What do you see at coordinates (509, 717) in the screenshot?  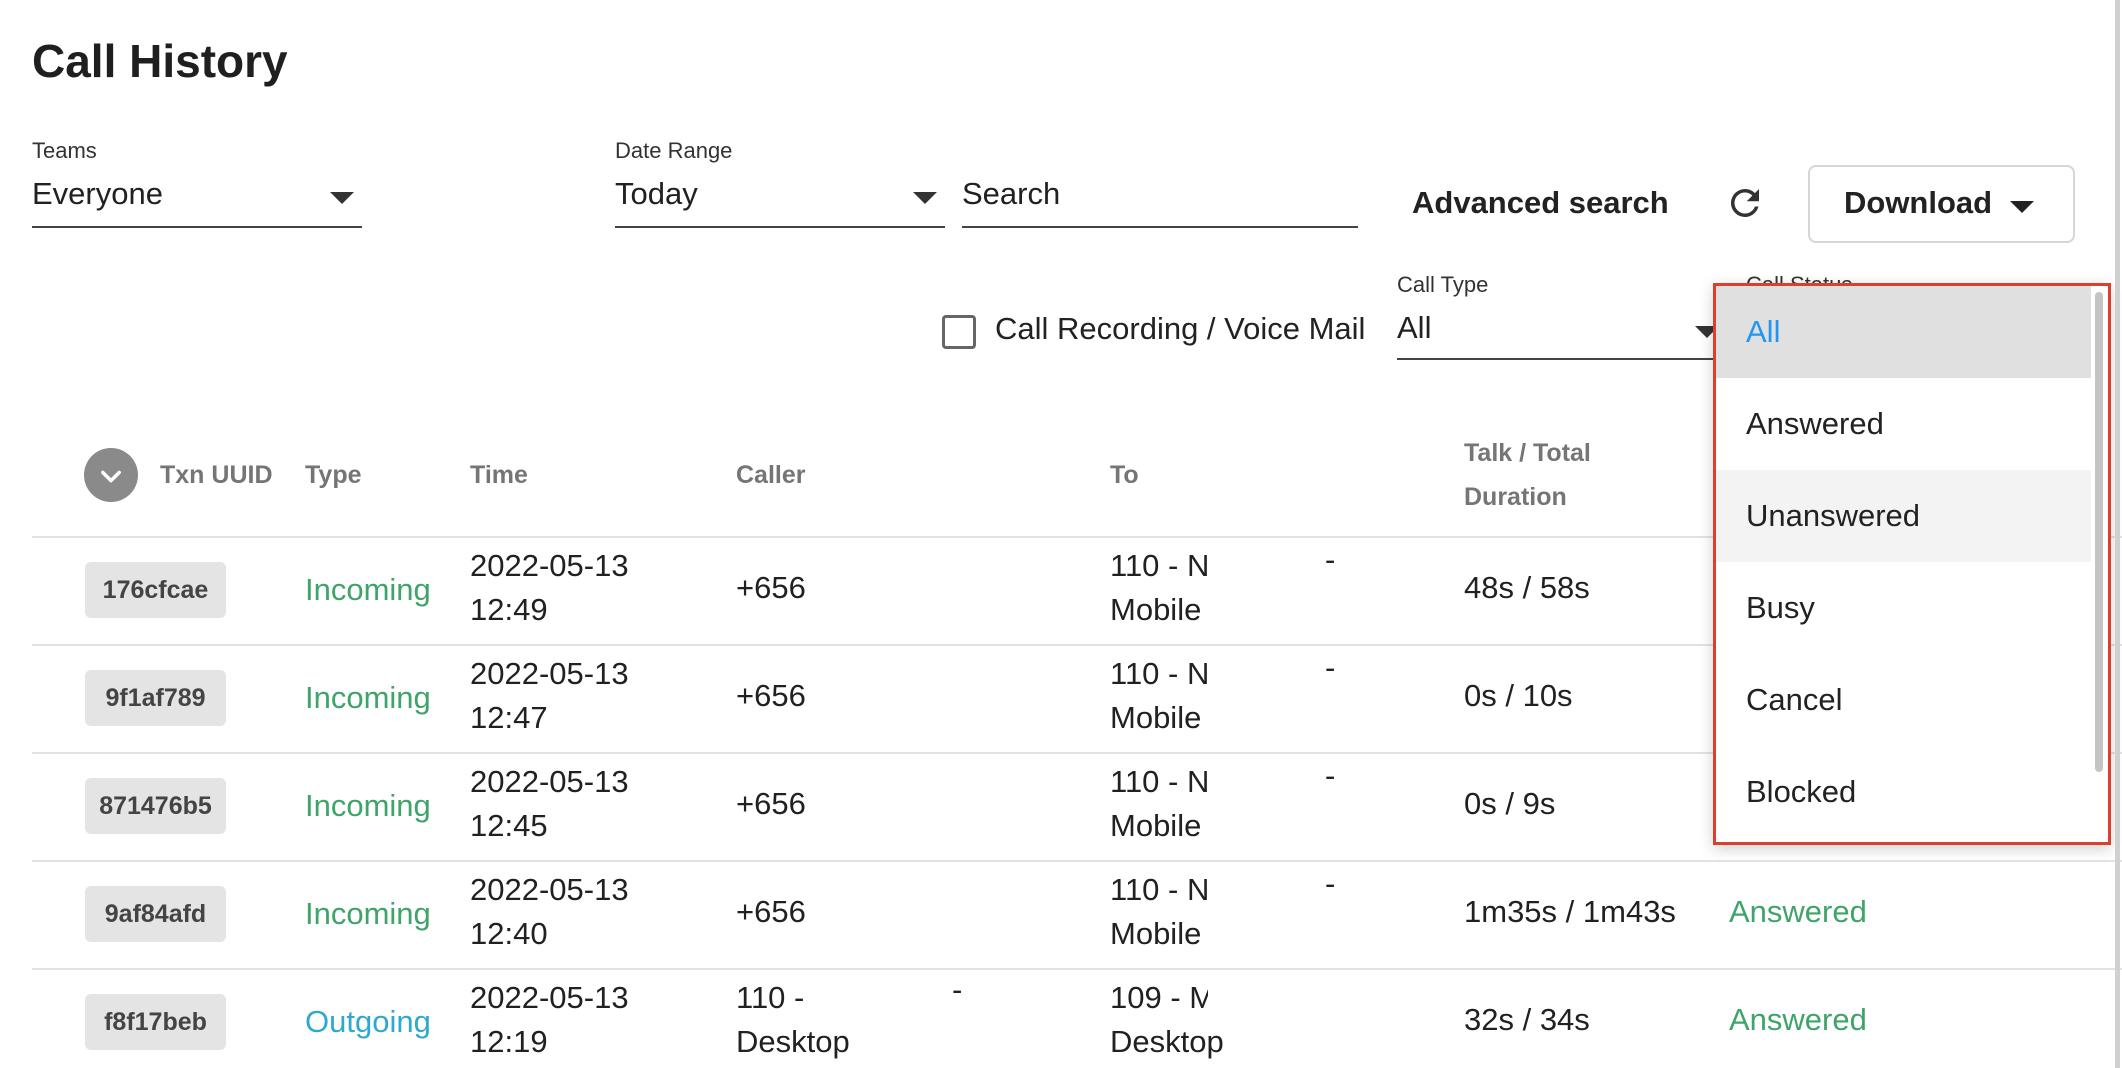 I see `time-cell: 12:47` at bounding box center [509, 717].